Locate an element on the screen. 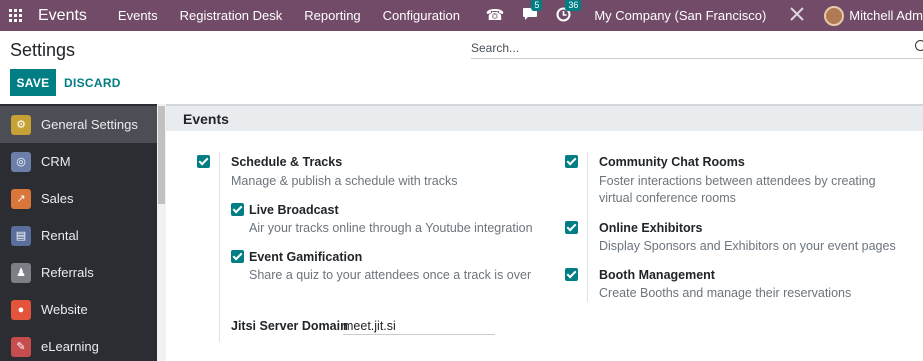 The height and width of the screenshot is (361, 923). sidebar-item-website: ● Website is located at coordinates (78, 309).